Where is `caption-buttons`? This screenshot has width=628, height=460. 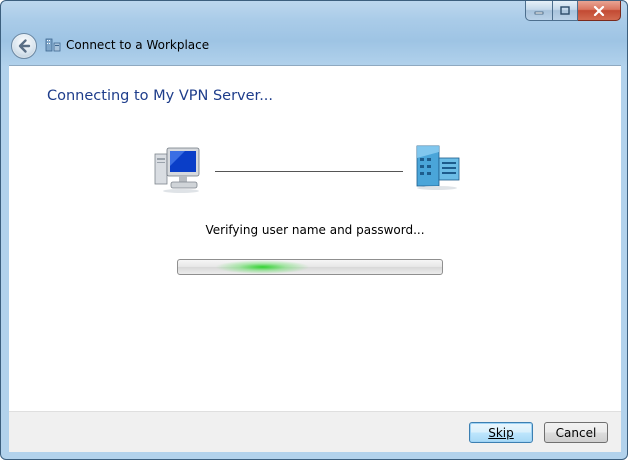
caption-buttons is located at coordinates (573, 11).